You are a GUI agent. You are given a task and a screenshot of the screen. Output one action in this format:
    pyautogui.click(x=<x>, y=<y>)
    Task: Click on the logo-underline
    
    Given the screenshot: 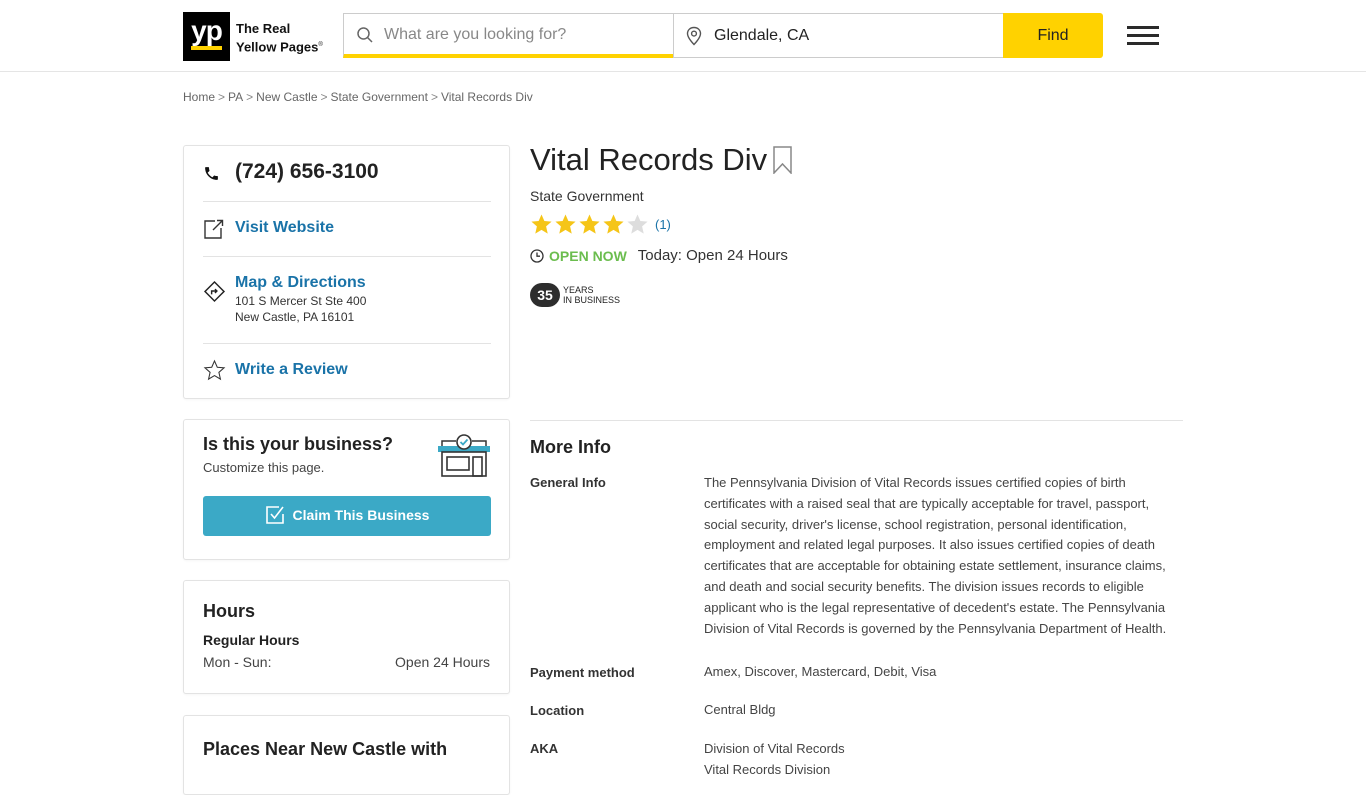 What is the action you would take?
    pyautogui.click(x=206, y=48)
    